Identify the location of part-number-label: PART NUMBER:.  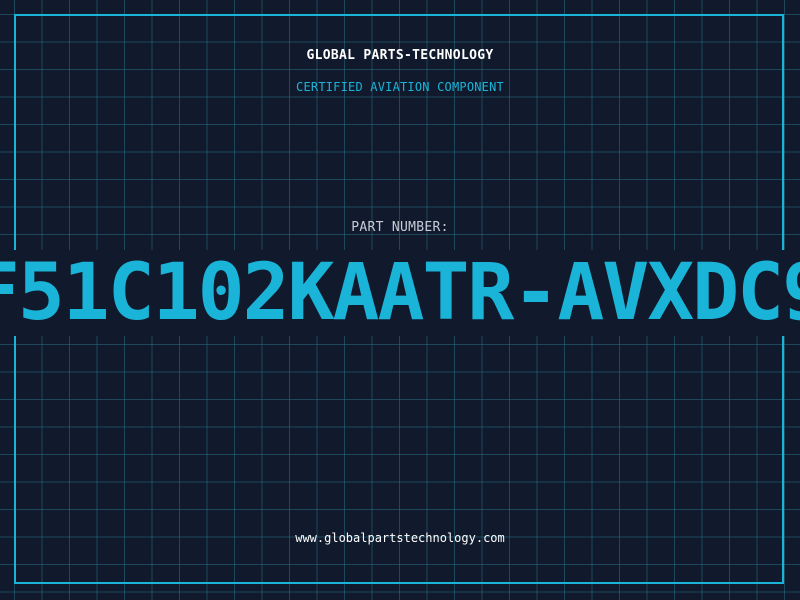
(400, 227).